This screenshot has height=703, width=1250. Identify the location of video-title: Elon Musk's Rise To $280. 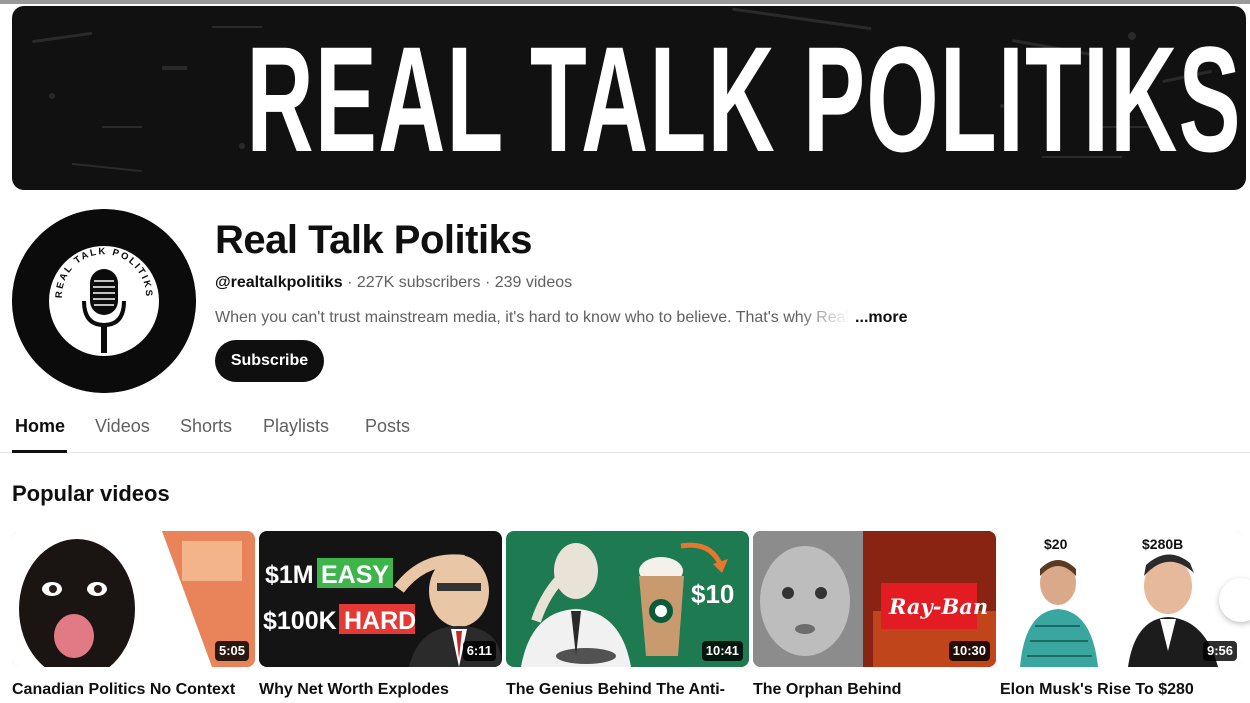
(1121, 690).